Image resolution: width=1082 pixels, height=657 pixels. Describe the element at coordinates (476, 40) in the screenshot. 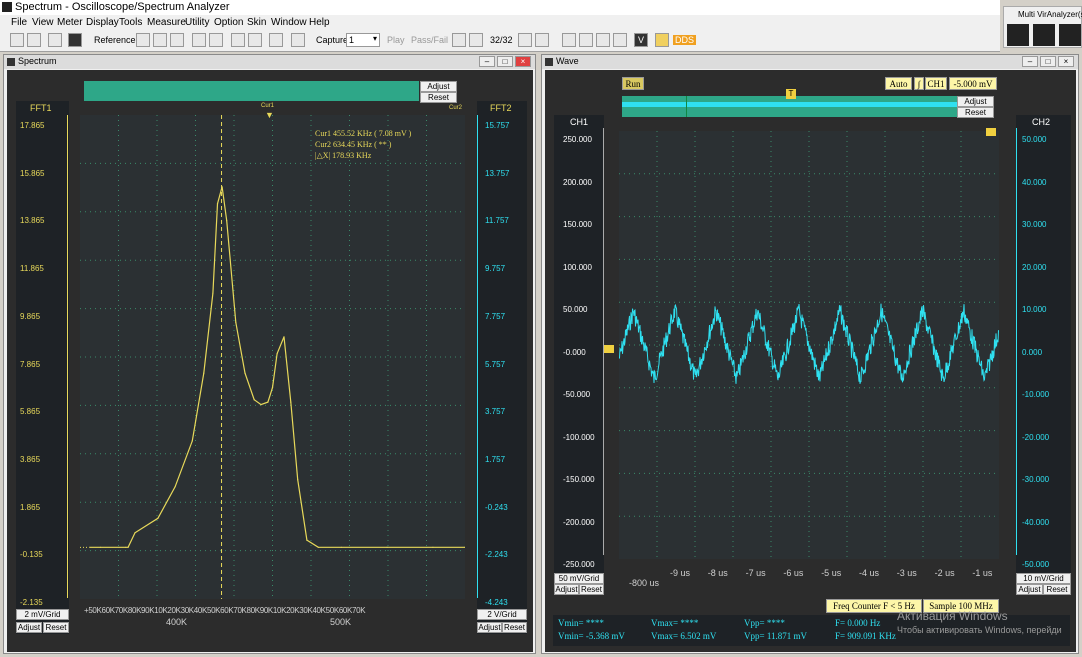

I see `prev-frame-icon` at that location.